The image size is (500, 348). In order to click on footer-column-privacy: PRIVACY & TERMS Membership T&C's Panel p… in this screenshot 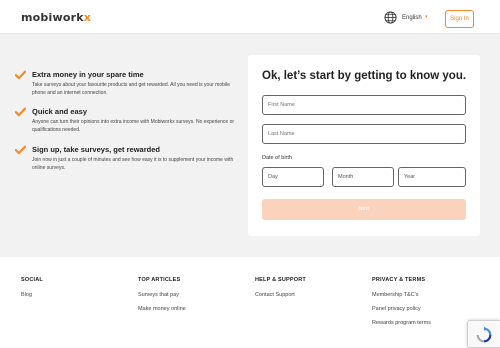, I will do `click(401, 305)`.